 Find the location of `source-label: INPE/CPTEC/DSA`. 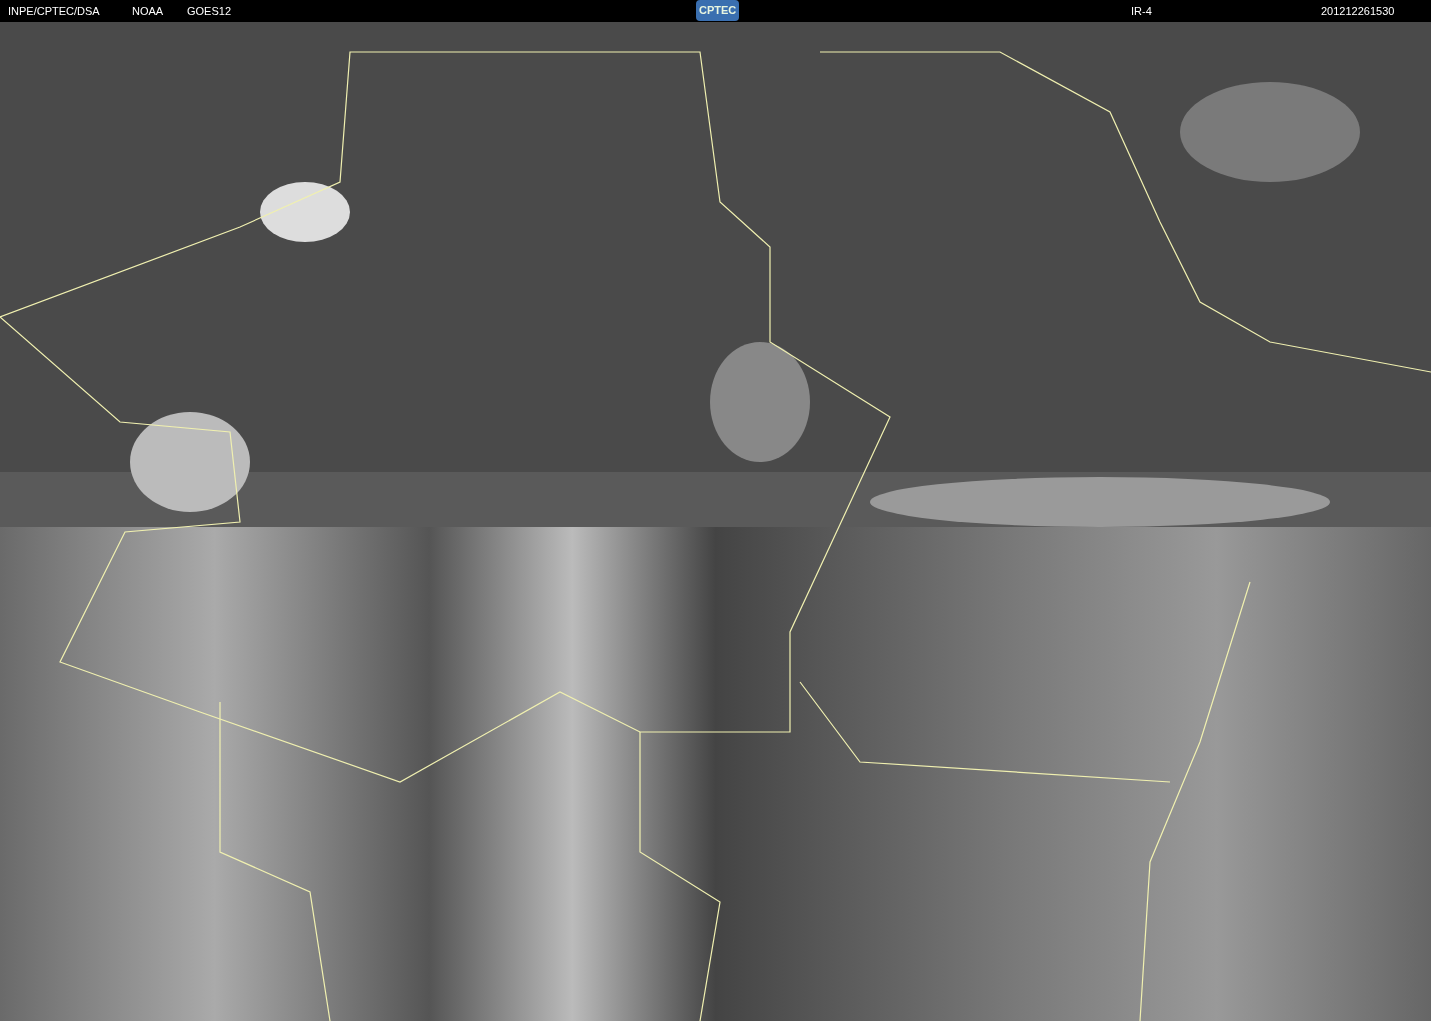

source-label: INPE/CPTEC/DSA is located at coordinates (54, 11).